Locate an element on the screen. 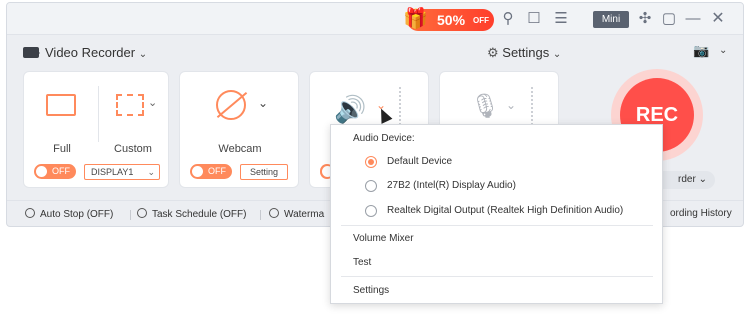 This screenshot has height=314, width=750. close-icon: ✕ is located at coordinates (718, 19).